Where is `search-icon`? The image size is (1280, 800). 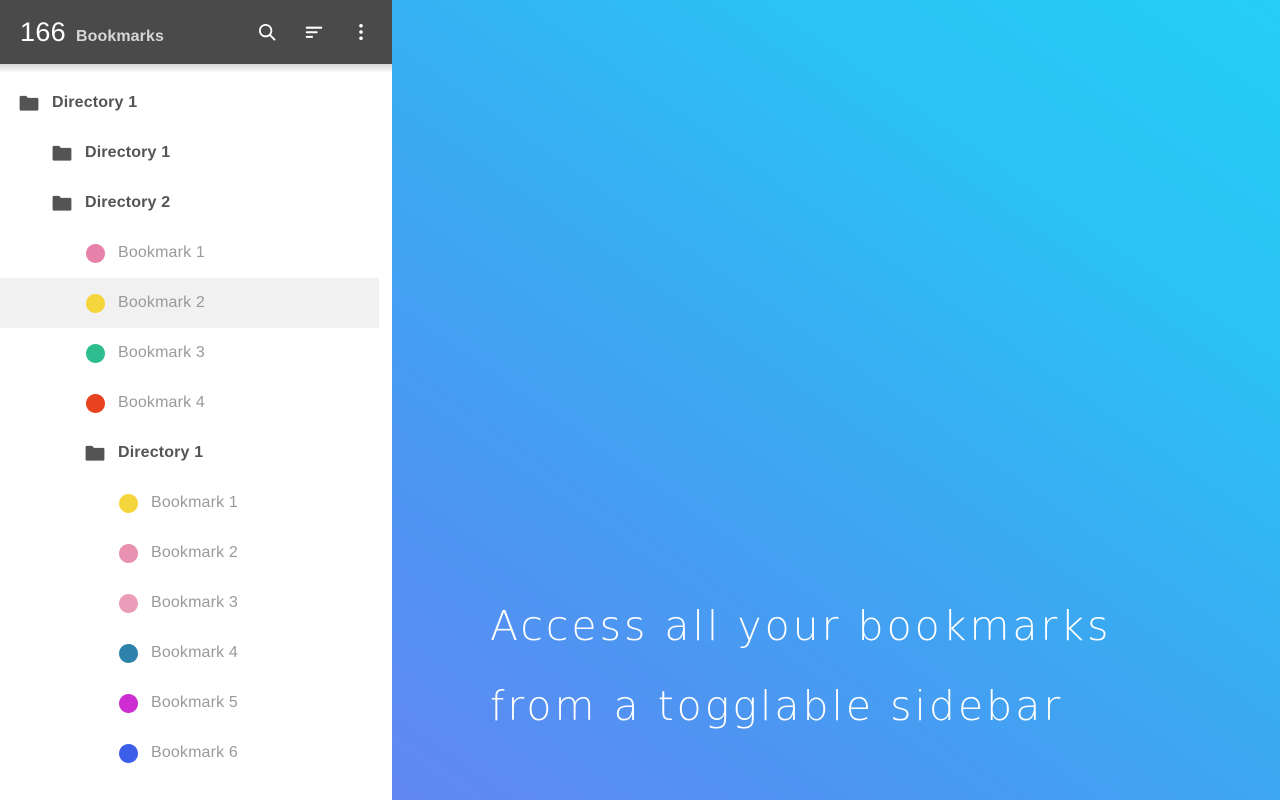
search-icon is located at coordinates (267, 32).